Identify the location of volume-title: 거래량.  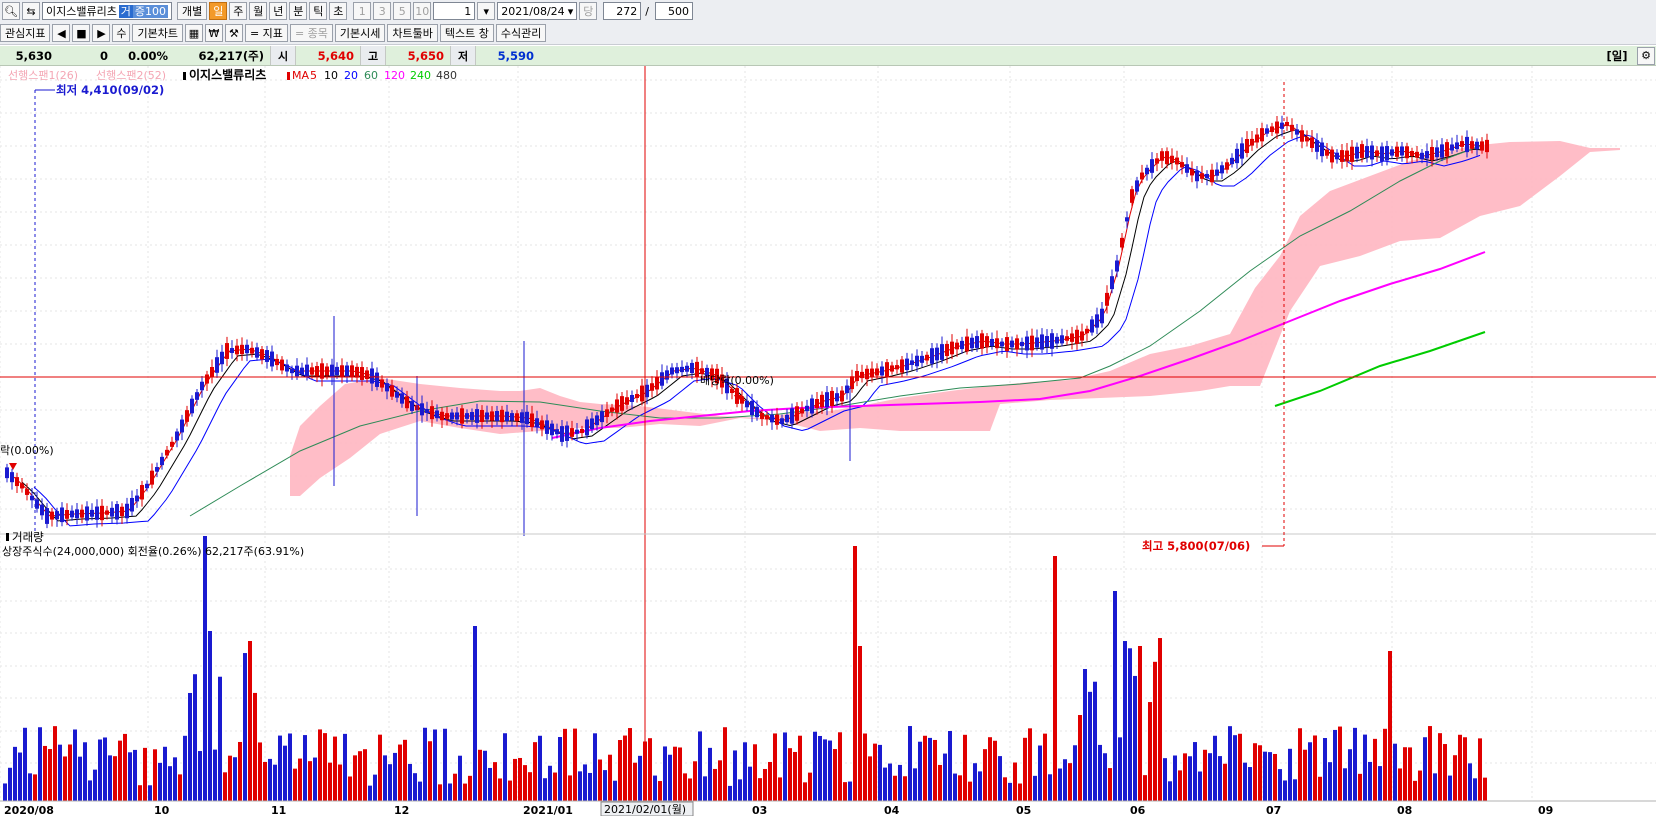
(28, 537).